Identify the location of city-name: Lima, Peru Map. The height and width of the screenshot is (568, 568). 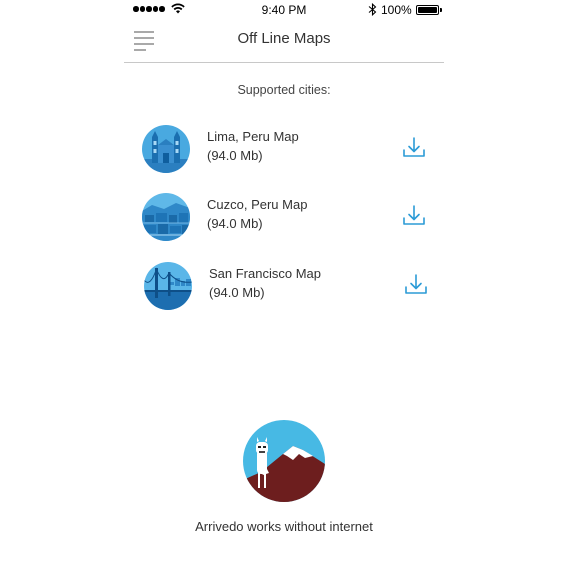
(253, 136).